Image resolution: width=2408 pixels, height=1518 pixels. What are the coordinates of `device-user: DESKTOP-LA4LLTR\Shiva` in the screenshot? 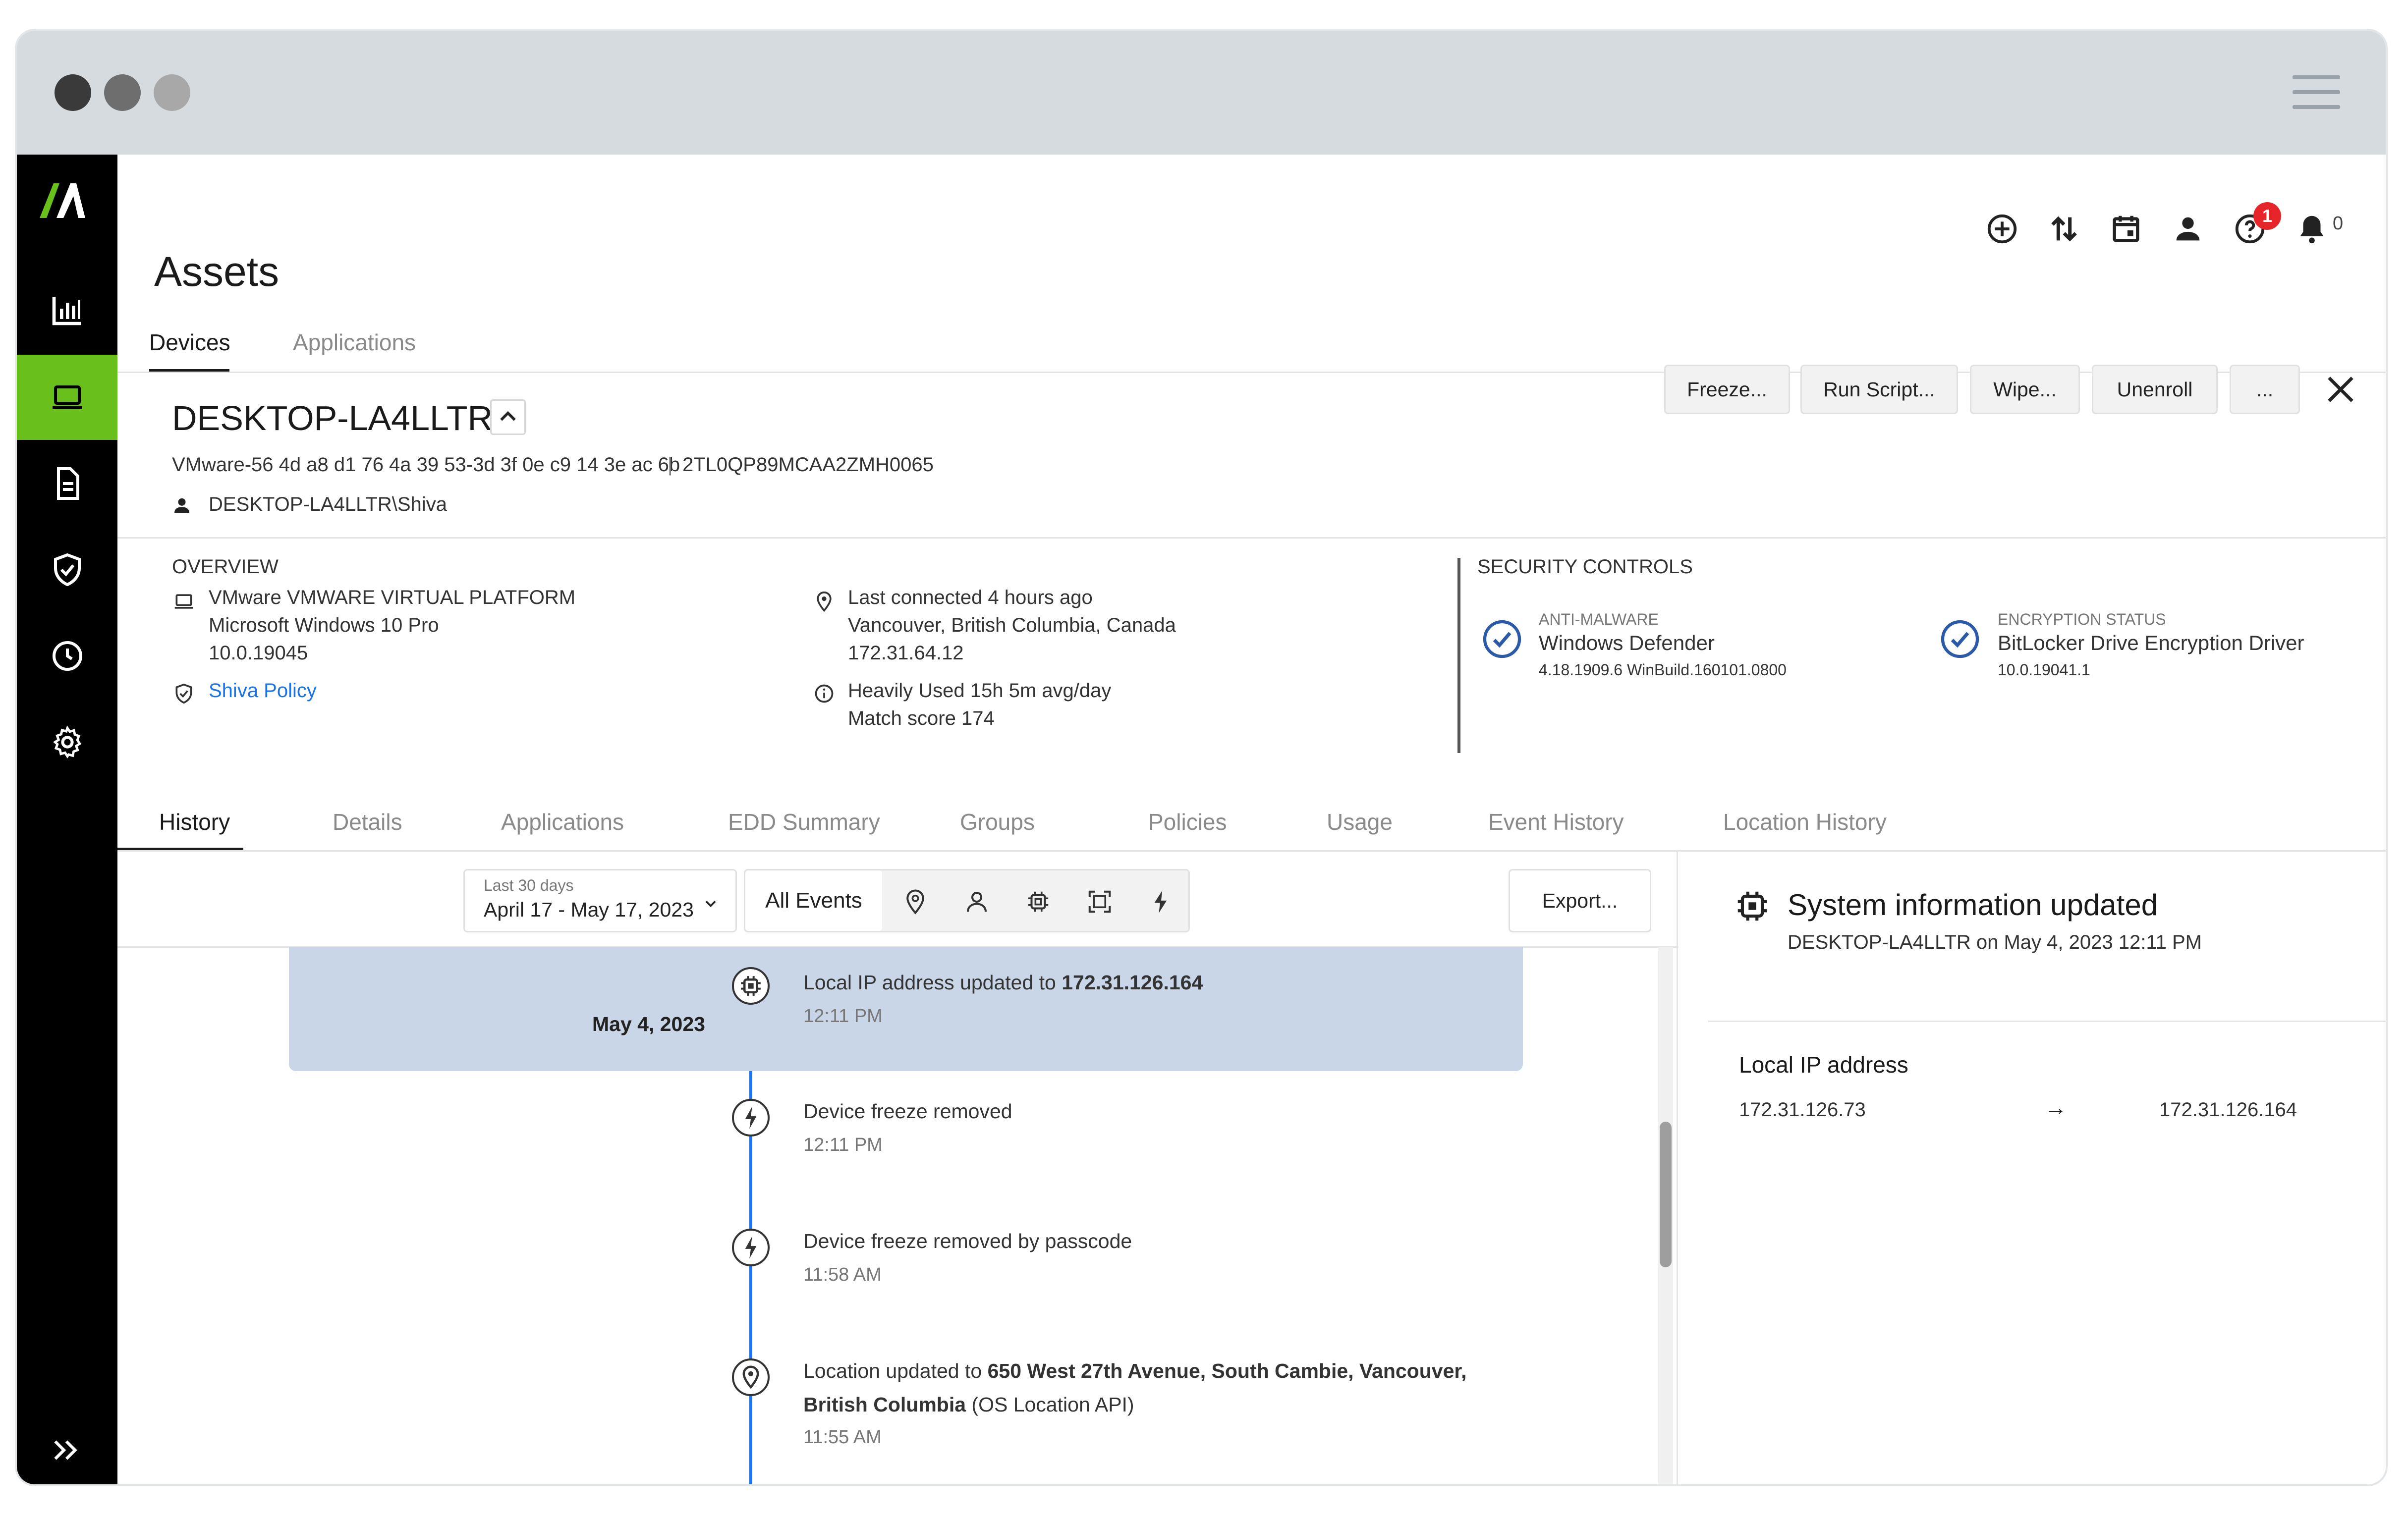 It's located at (328, 504).